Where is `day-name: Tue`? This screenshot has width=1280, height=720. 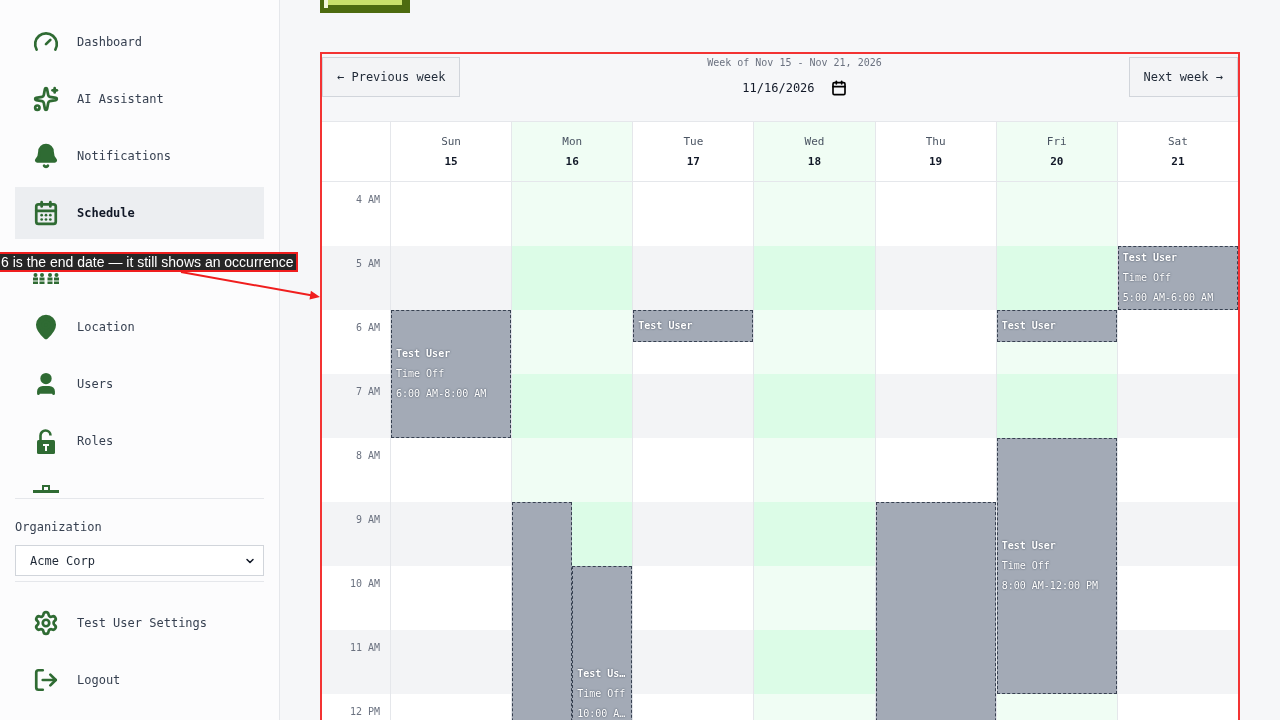
day-name: Tue is located at coordinates (693, 141).